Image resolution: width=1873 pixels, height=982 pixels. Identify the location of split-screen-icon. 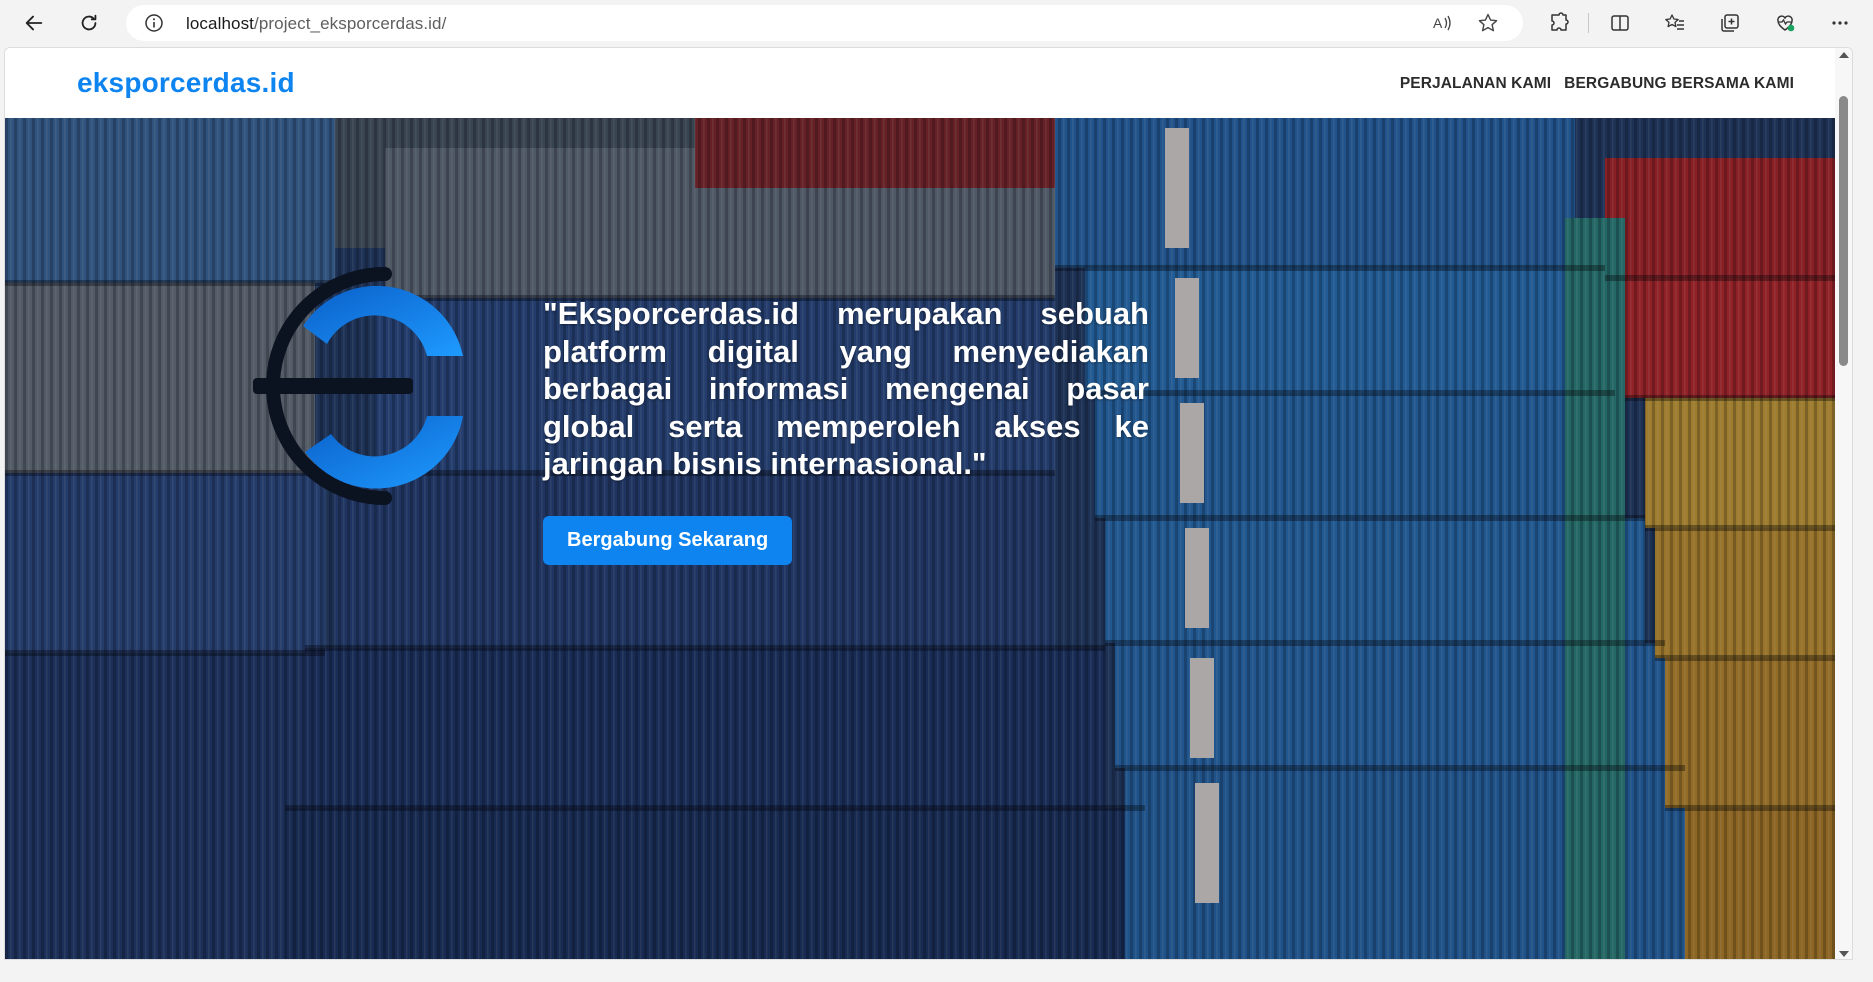
(1620, 23).